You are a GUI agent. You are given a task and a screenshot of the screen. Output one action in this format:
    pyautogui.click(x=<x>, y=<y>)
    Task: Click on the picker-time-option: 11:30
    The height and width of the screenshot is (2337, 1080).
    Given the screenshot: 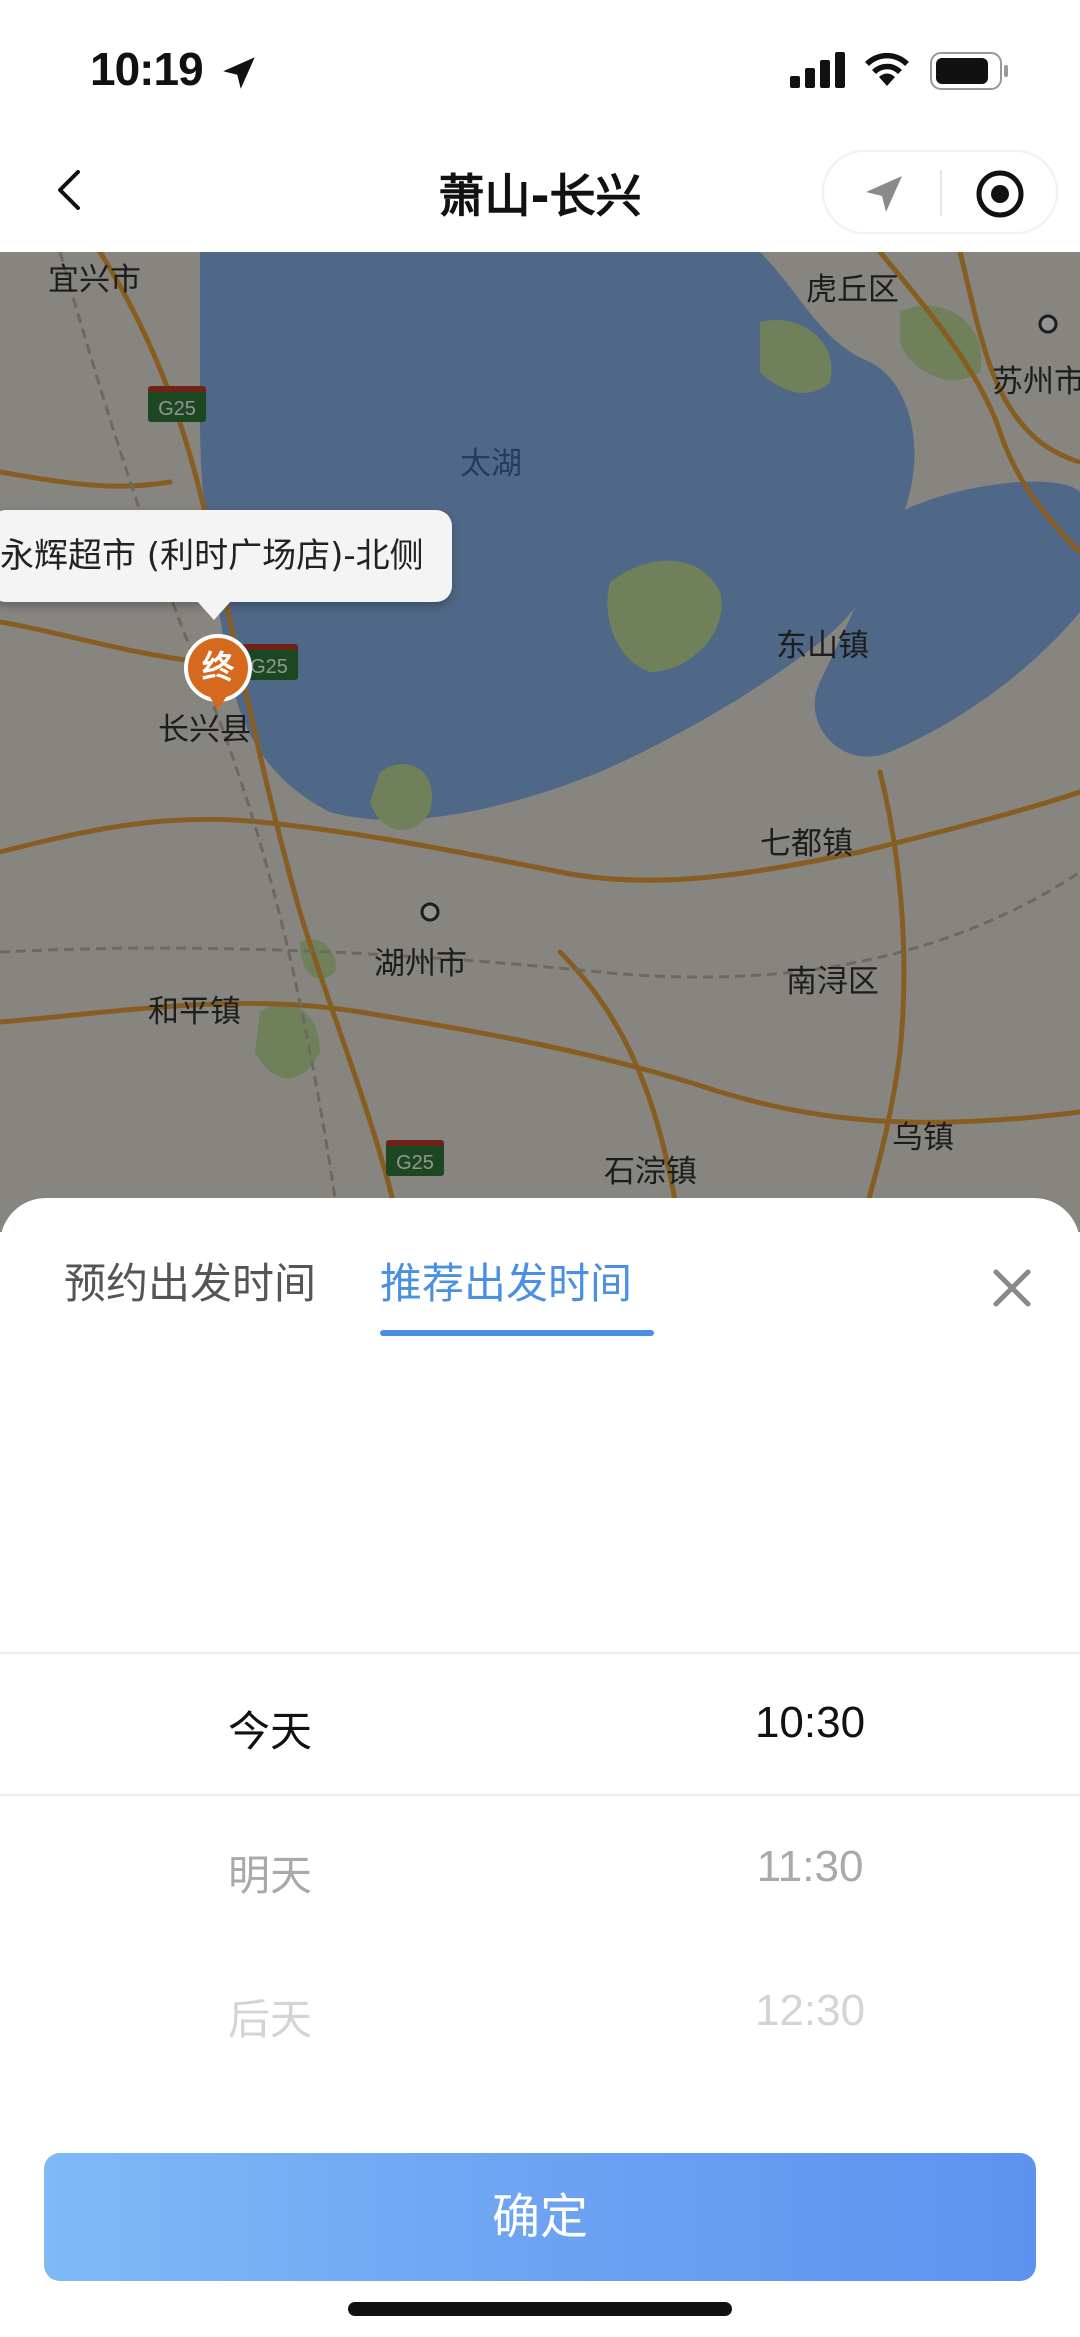 What is the action you would take?
    pyautogui.click(x=810, y=1867)
    